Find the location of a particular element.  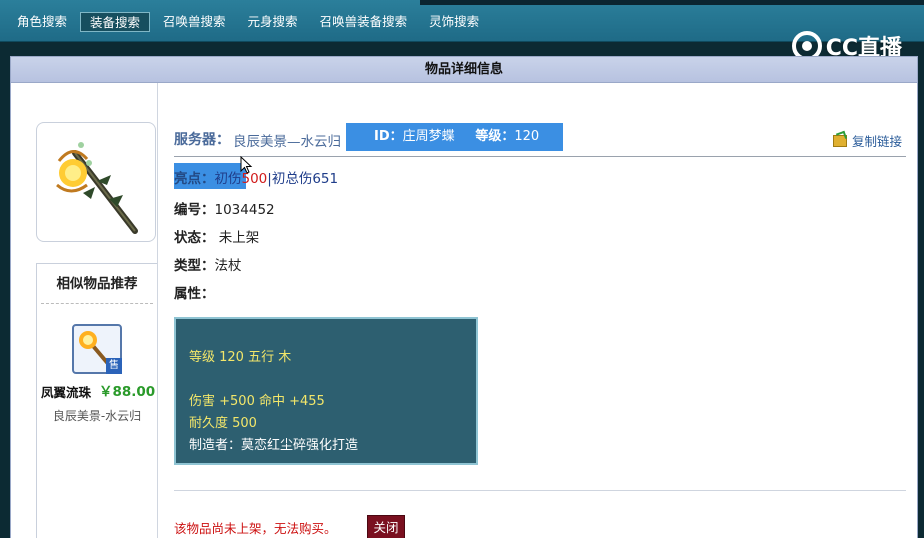

highlight-row: 亮点：初伤500|初总伤651 is located at coordinates (256, 176).